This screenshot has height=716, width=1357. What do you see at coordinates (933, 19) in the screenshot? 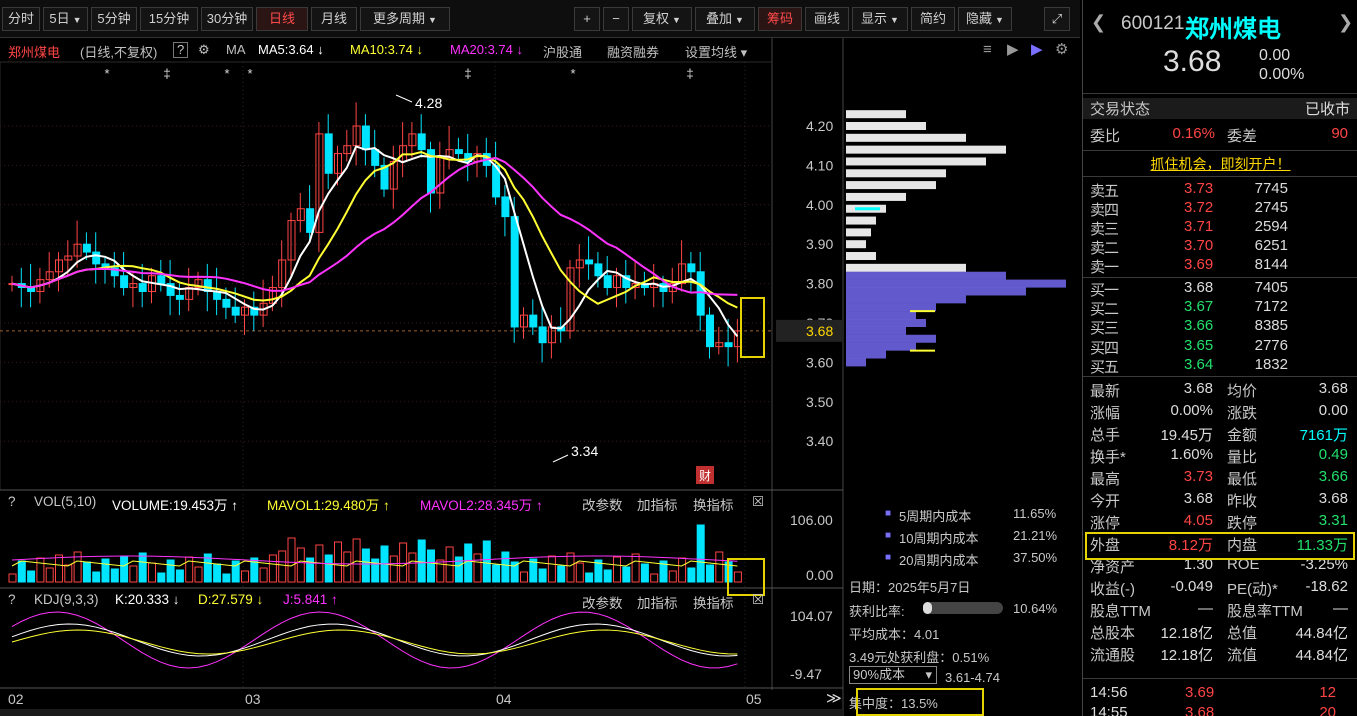
I see `tool-btn-7: 简约` at bounding box center [933, 19].